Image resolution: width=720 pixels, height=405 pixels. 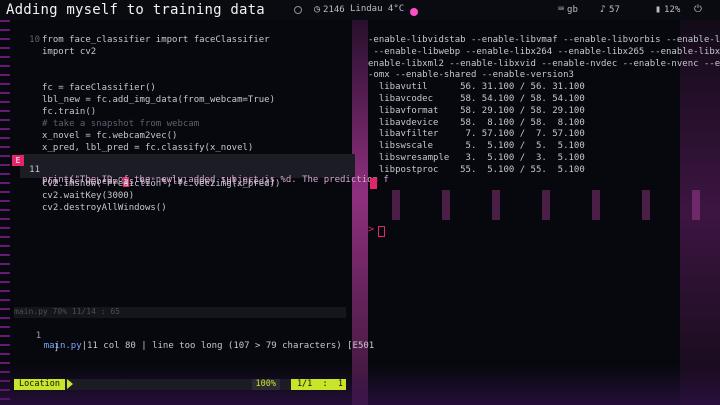 I want to click on volume-icon: ♪, so click(x=603, y=9).